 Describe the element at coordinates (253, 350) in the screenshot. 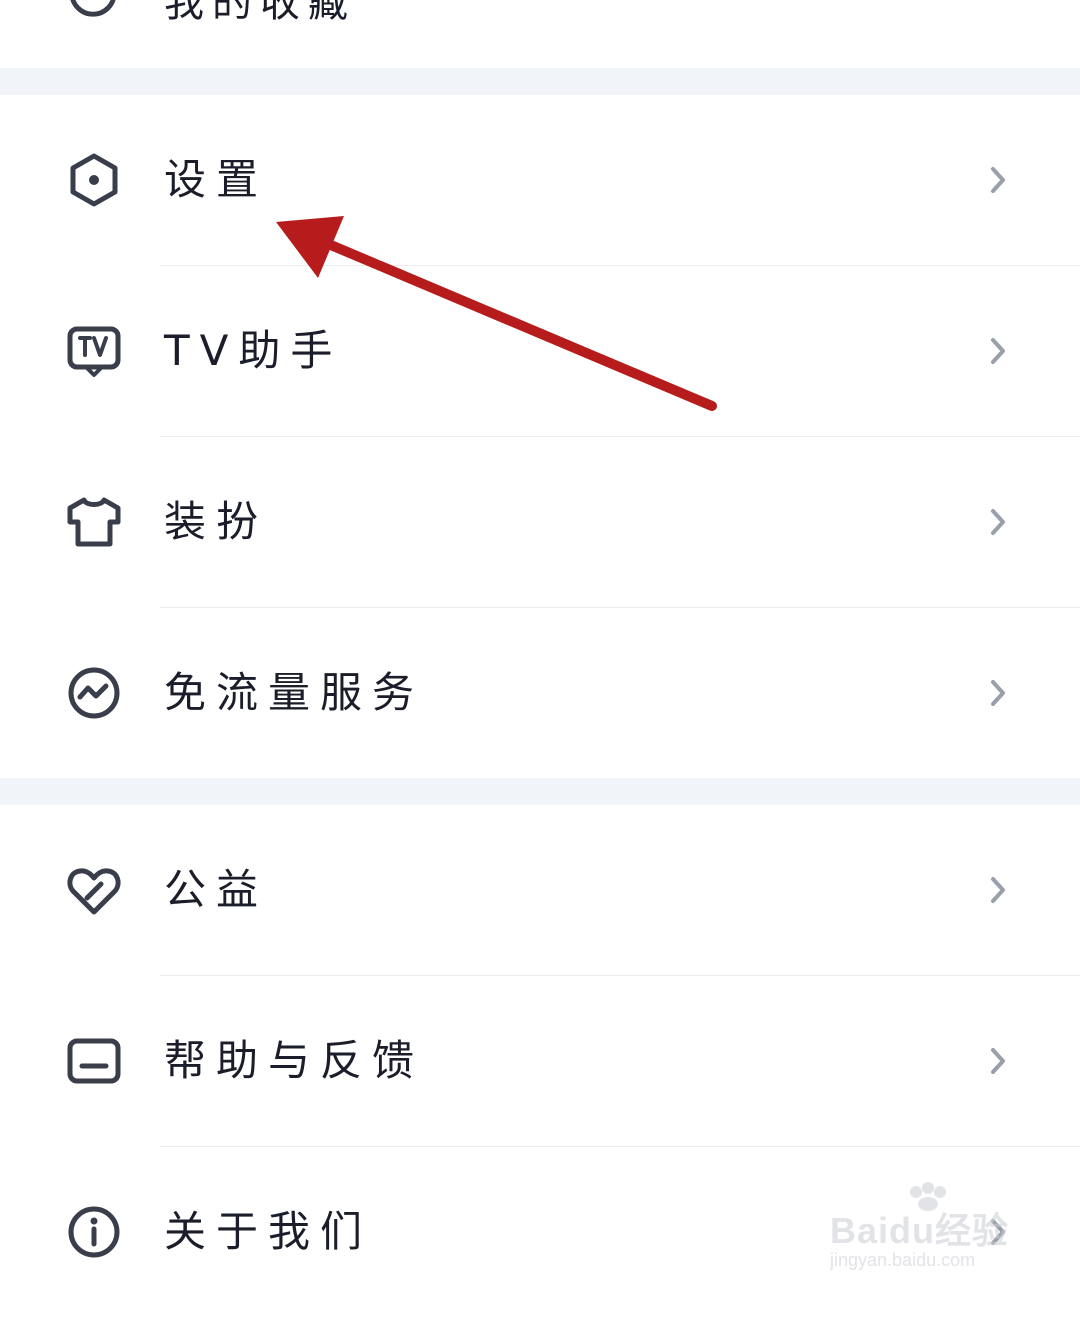

I see `menu-item-label: TV助手` at that location.